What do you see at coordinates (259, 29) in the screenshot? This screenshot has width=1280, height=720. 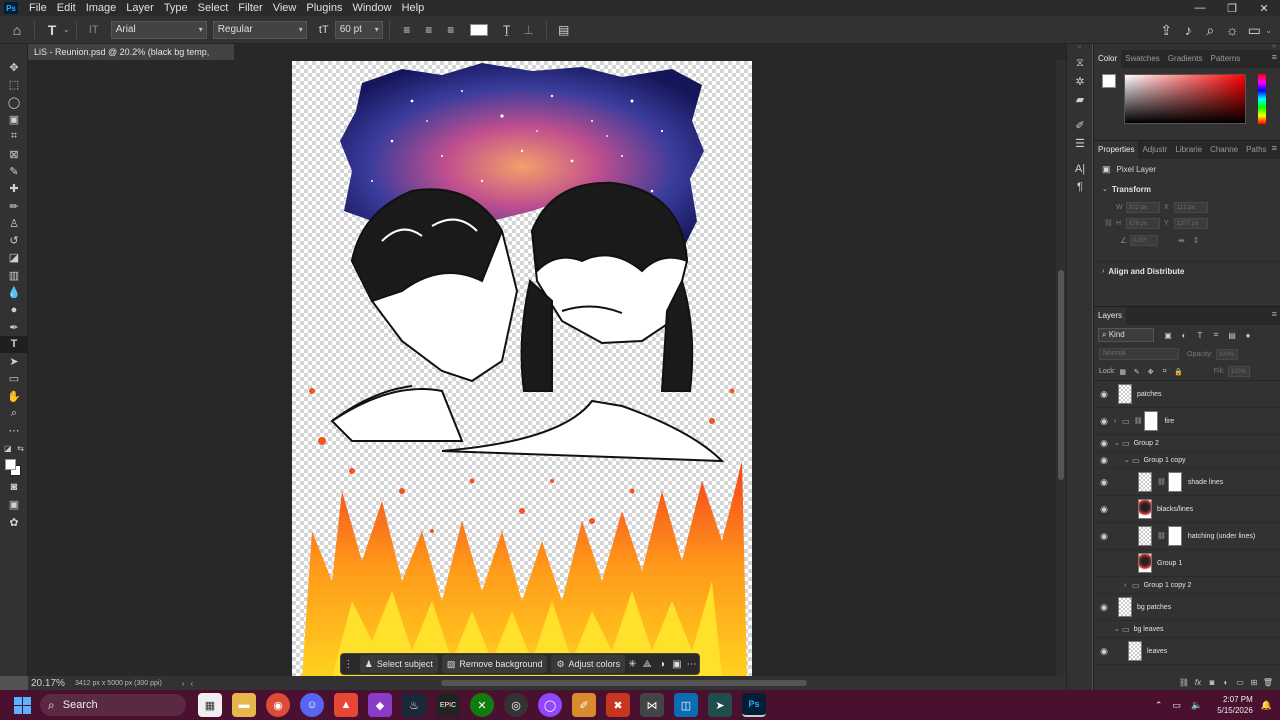 I see `font-style-select: Regular ▾` at bounding box center [259, 29].